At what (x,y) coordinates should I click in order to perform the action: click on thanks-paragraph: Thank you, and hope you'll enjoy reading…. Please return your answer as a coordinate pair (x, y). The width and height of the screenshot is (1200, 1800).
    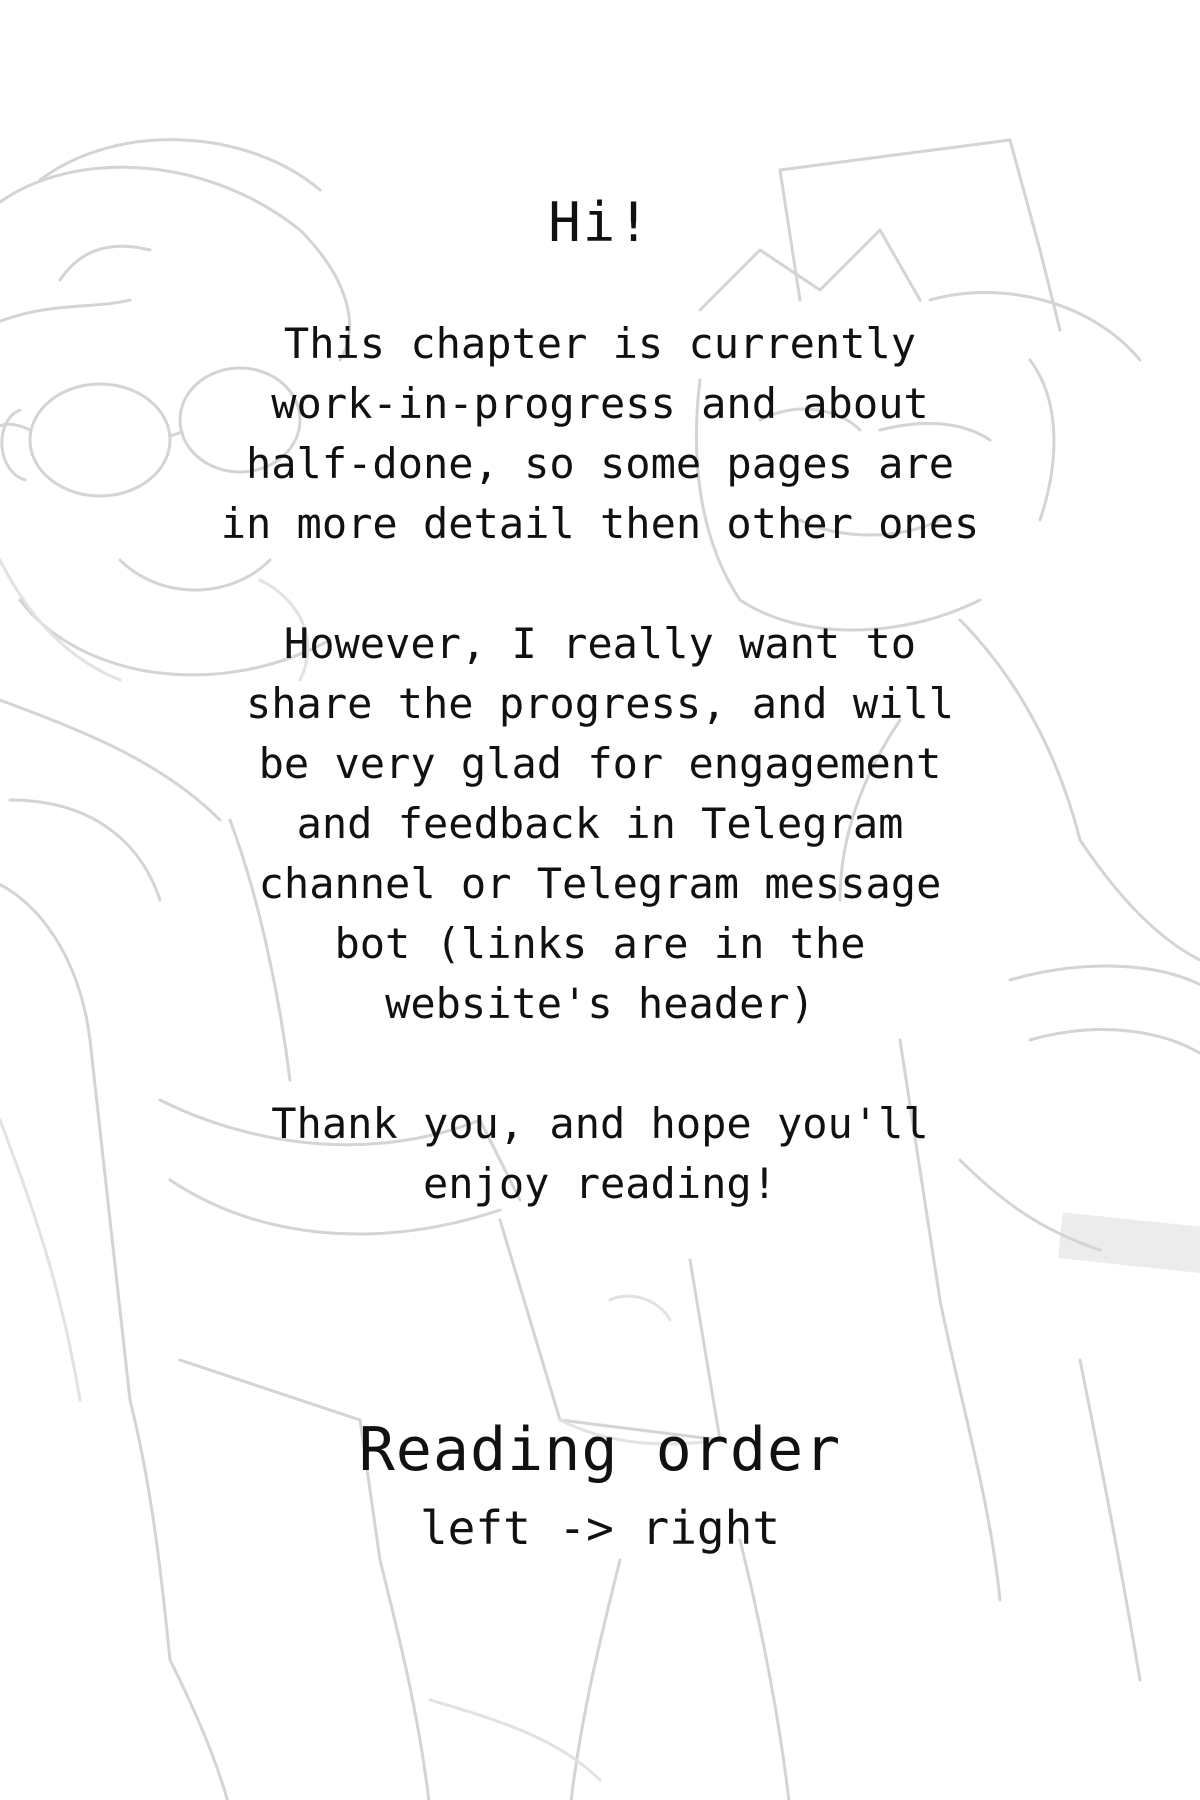
    Looking at the image, I should click on (600, 1154).